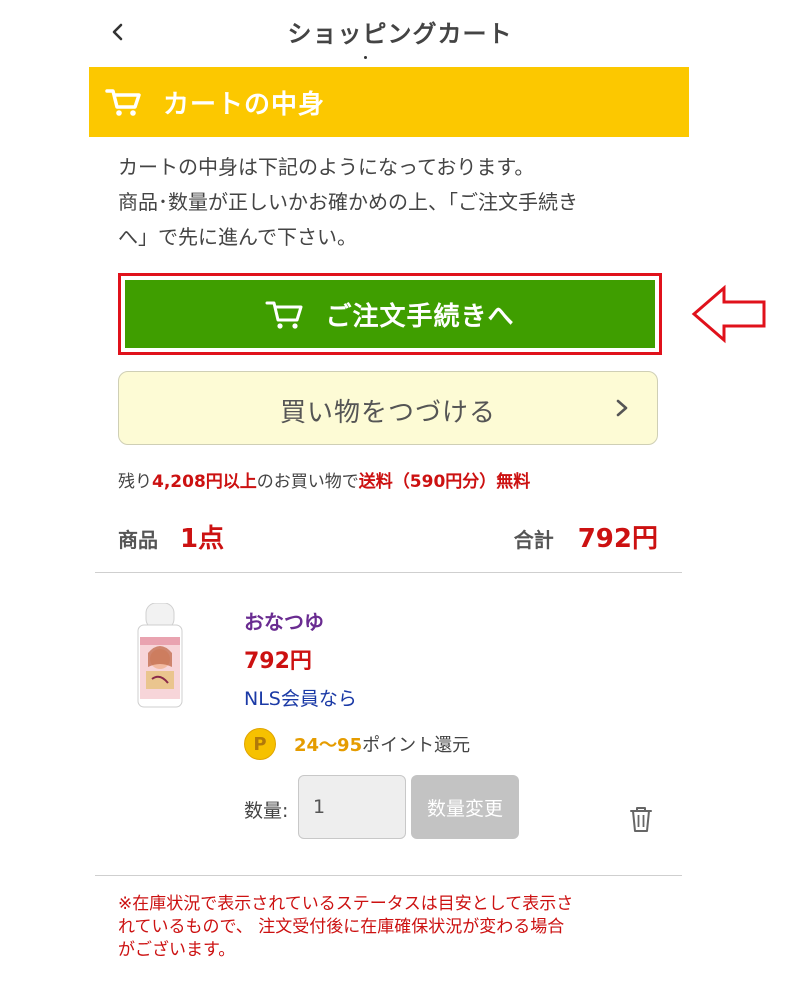  Describe the element at coordinates (138, 540) in the screenshot. I see `items-label: 商品` at that location.